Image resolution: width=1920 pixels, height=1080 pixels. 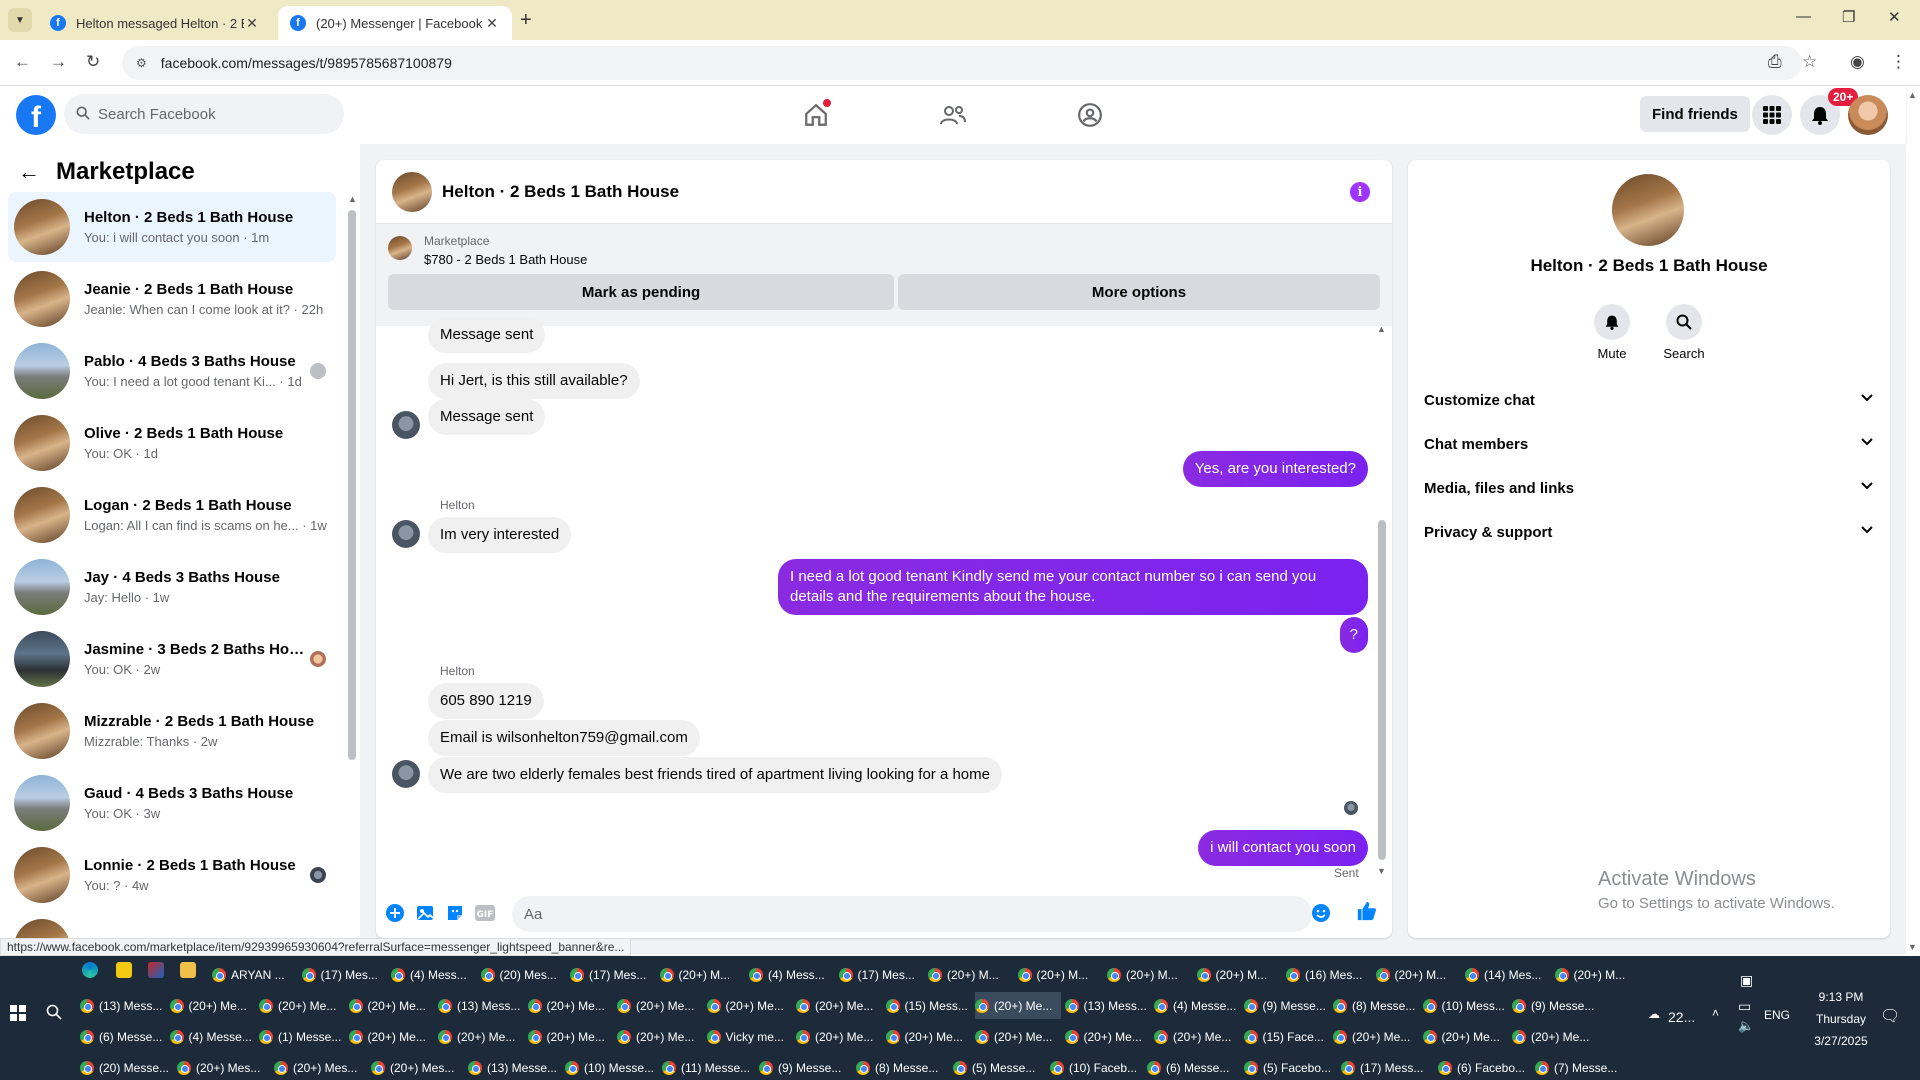 What do you see at coordinates (22, 62) in the screenshot?
I see `back-icon: ←` at bounding box center [22, 62].